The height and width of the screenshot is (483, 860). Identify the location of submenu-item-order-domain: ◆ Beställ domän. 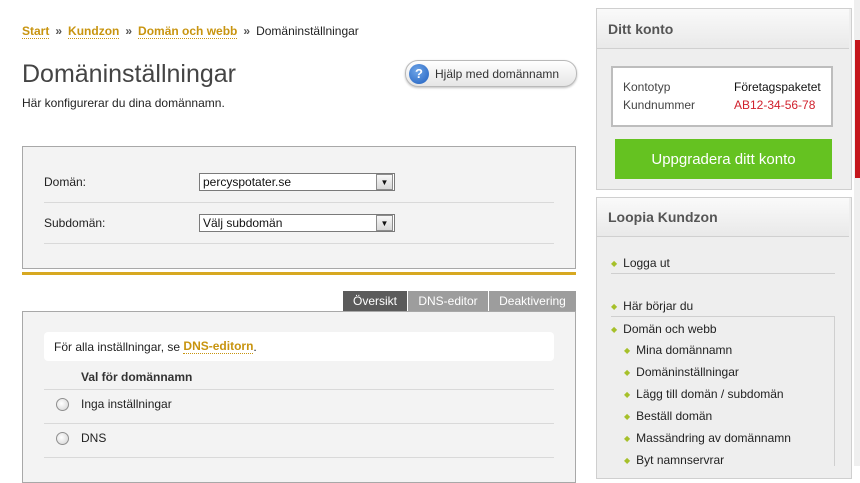
(668, 416).